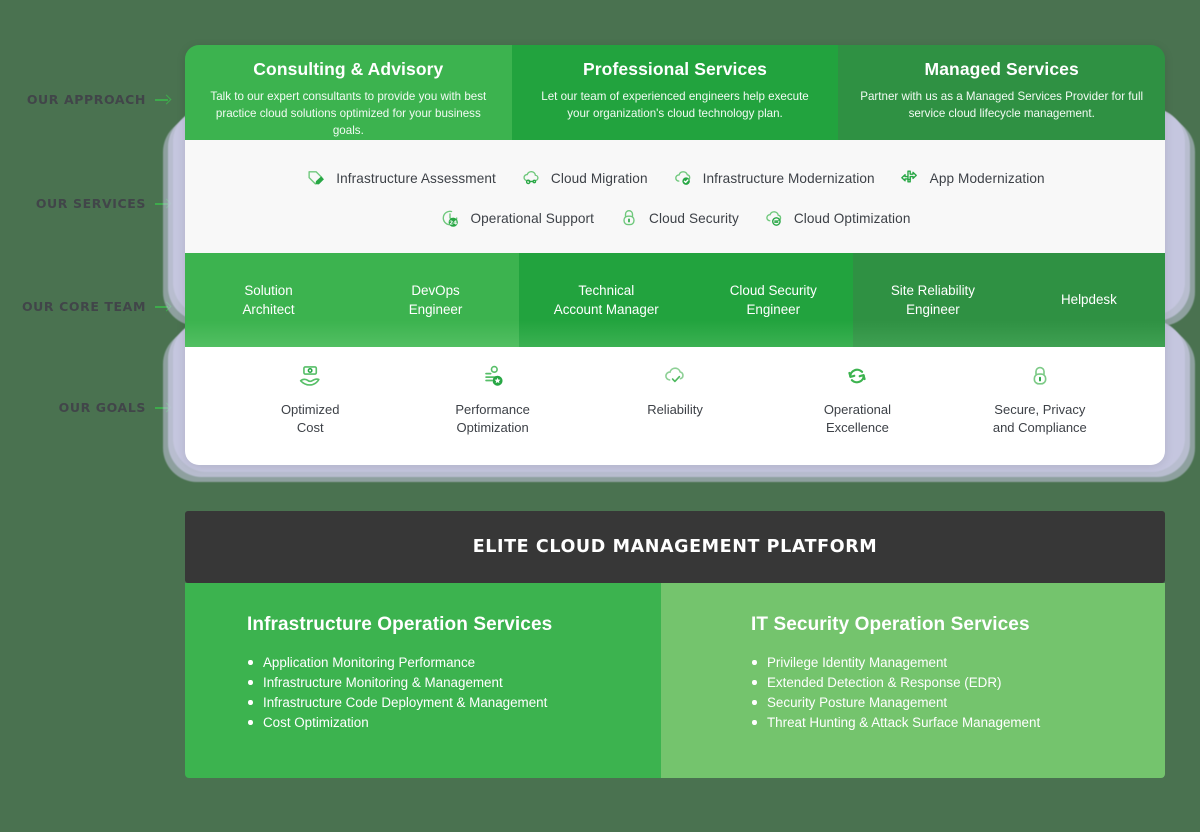  What do you see at coordinates (675, 391) in the screenshot?
I see `goal-reliability: Reliability` at bounding box center [675, 391].